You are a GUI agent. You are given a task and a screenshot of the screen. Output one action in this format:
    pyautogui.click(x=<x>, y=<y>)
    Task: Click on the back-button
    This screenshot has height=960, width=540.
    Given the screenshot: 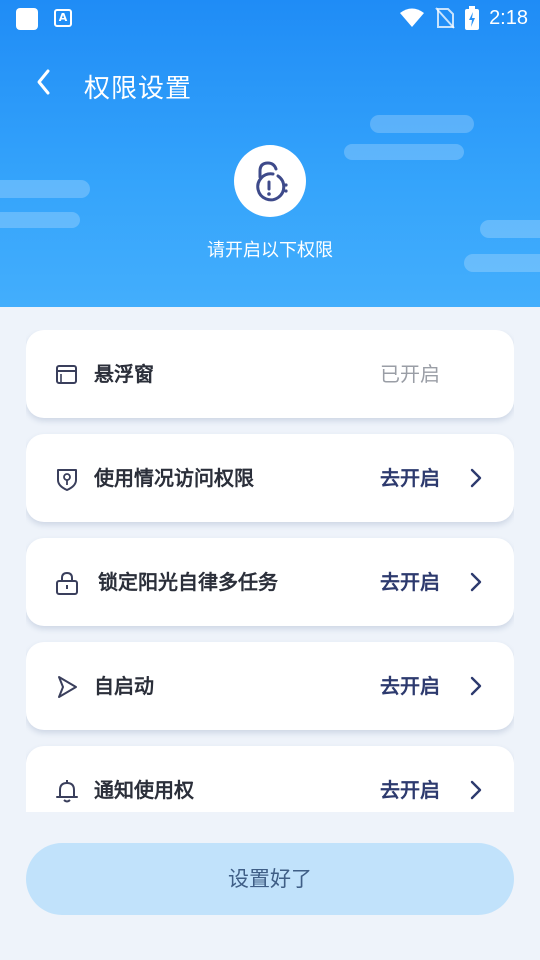 What is the action you would take?
    pyautogui.click(x=46, y=84)
    